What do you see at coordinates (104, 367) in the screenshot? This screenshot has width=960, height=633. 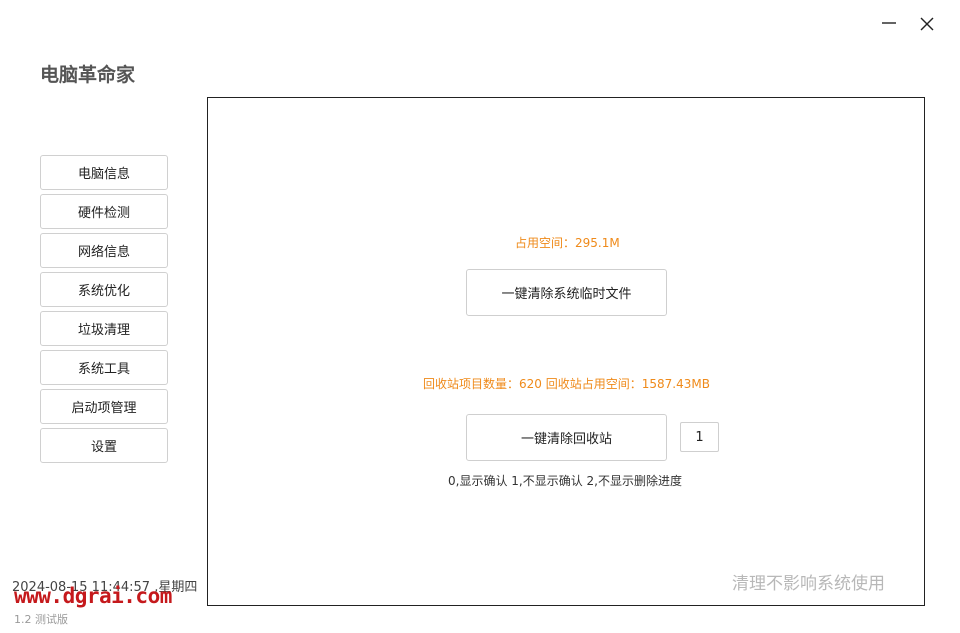 I see `nav-system-tools-button: 系统工具` at bounding box center [104, 367].